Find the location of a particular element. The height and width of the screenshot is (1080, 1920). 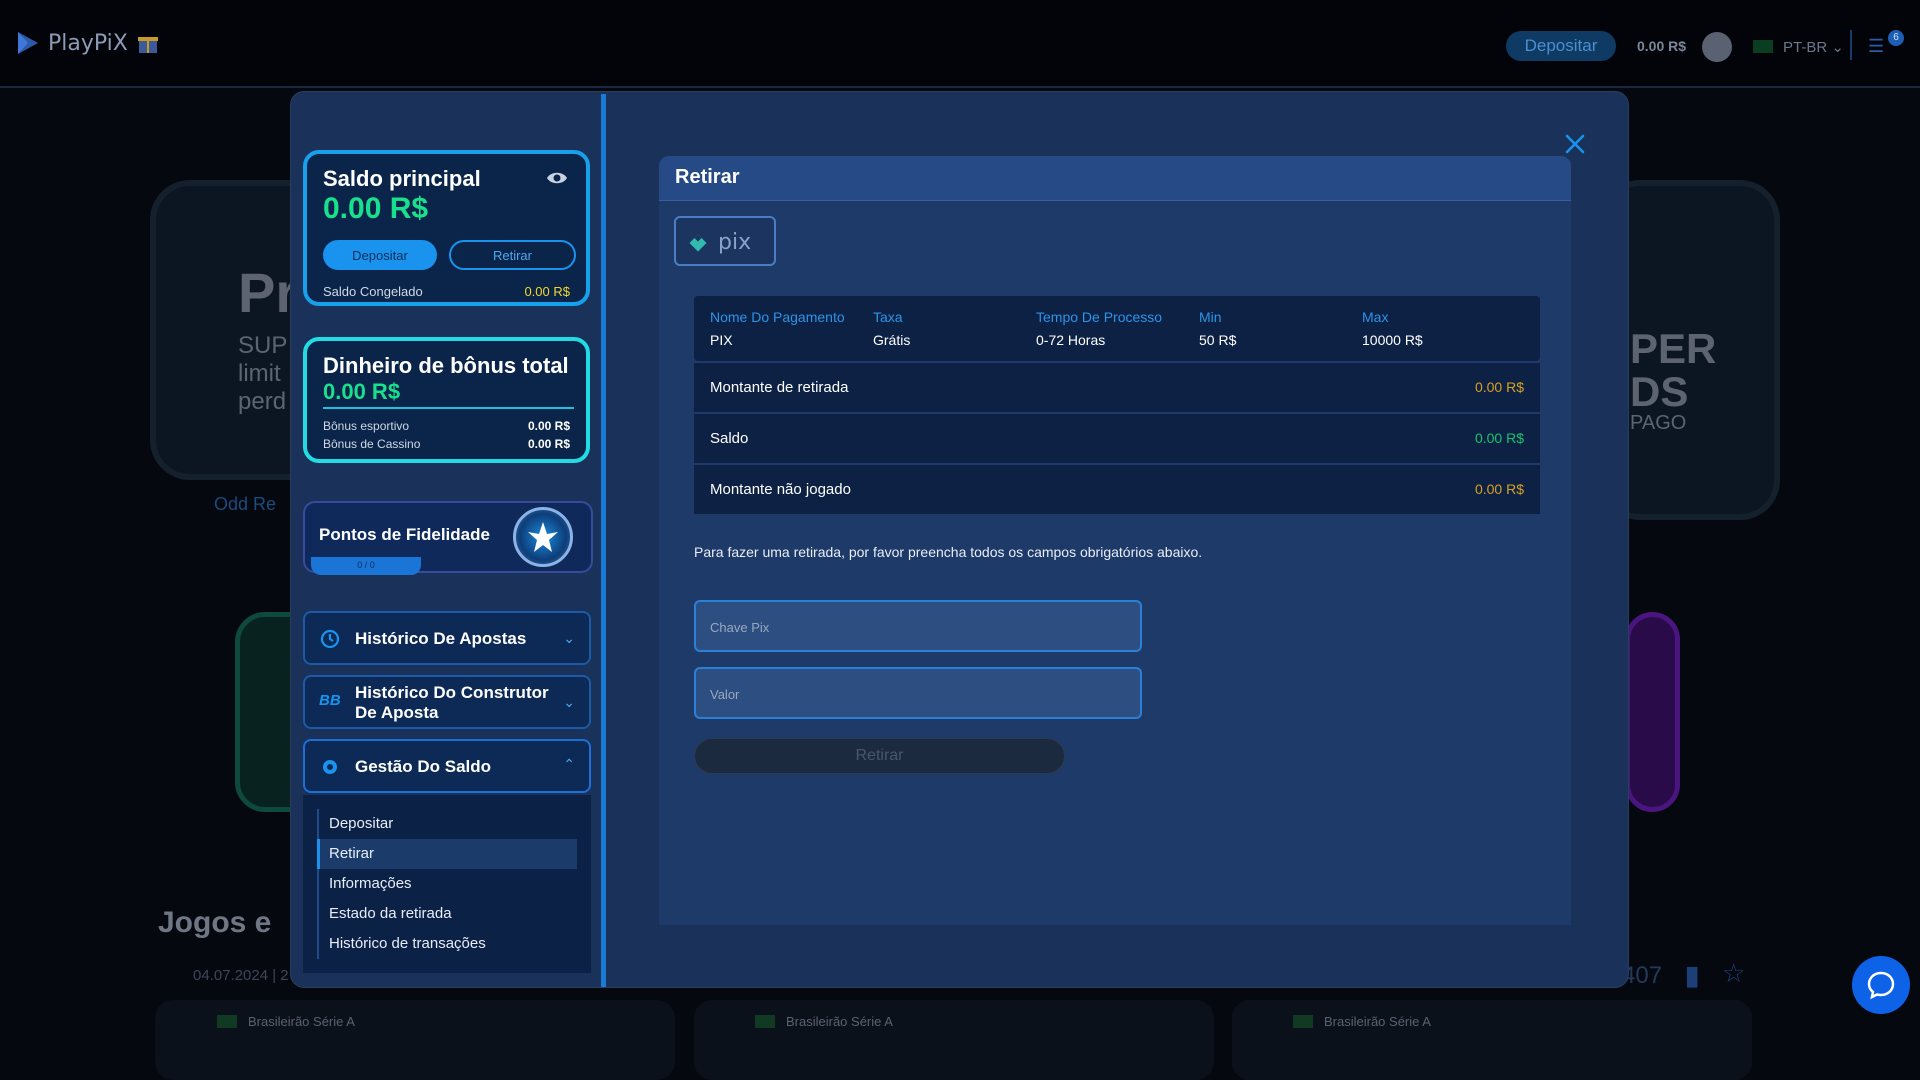

bonus-amount: 0.00 R$ is located at coordinates (362, 391).